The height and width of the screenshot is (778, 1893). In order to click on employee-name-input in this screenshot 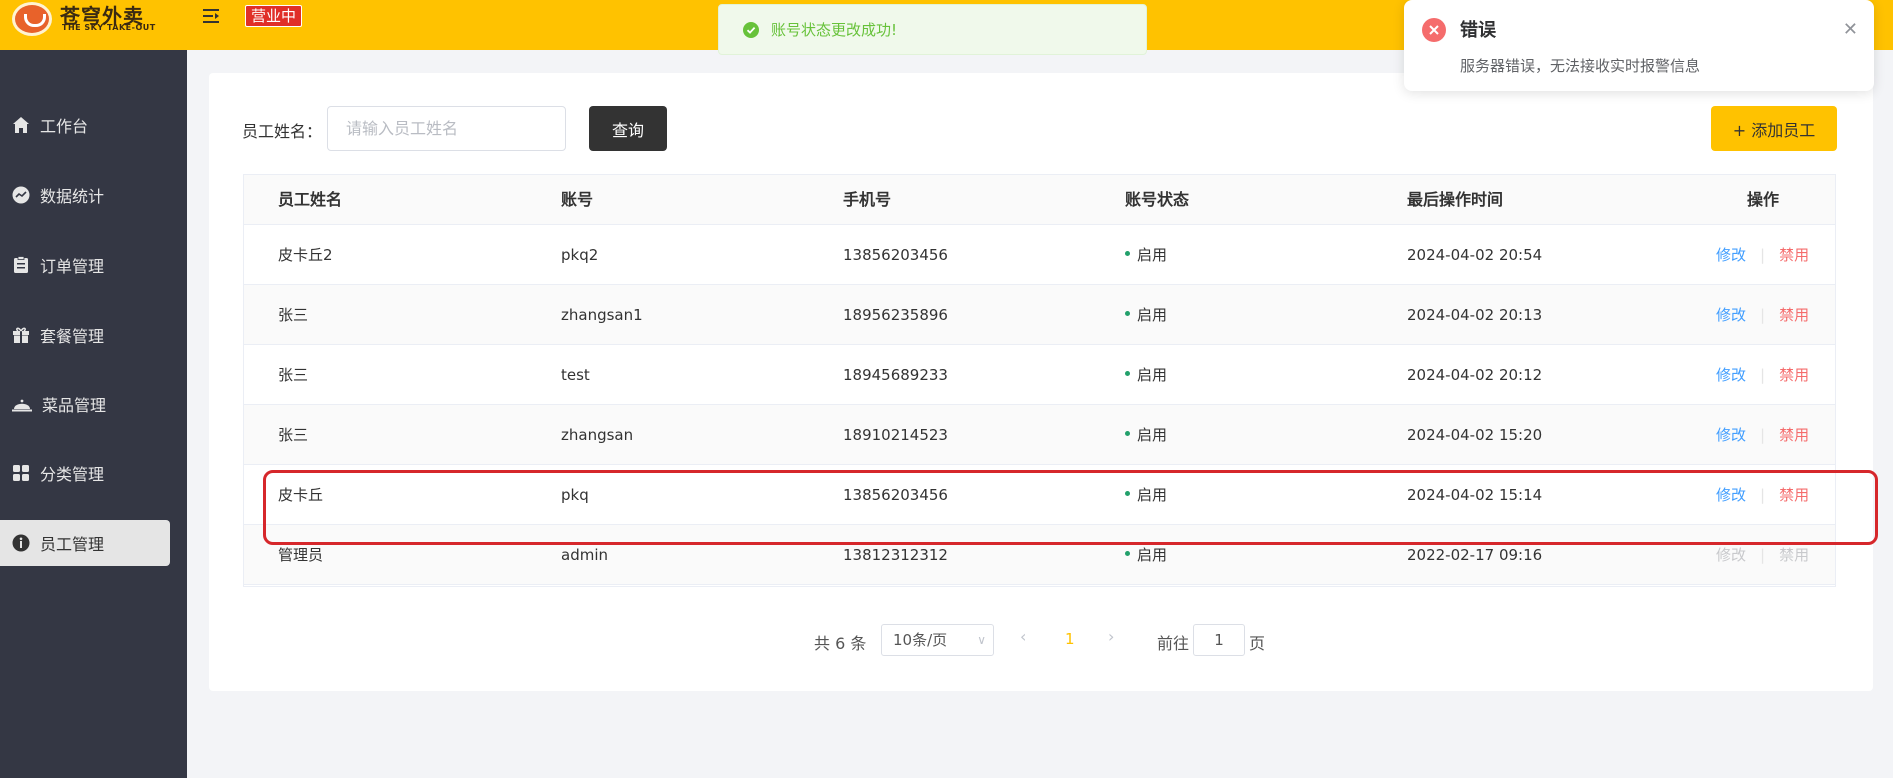, I will do `click(446, 128)`.